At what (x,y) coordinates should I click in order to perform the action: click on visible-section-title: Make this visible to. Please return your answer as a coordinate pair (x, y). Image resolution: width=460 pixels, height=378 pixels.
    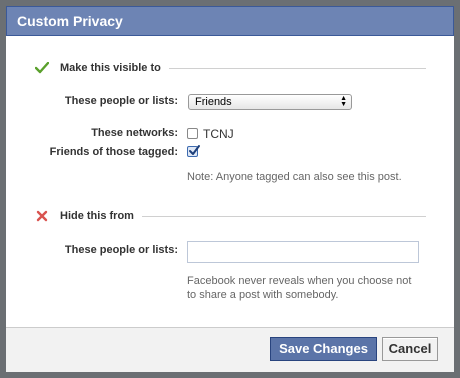
    Looking at the image, I should click on (110, 68).